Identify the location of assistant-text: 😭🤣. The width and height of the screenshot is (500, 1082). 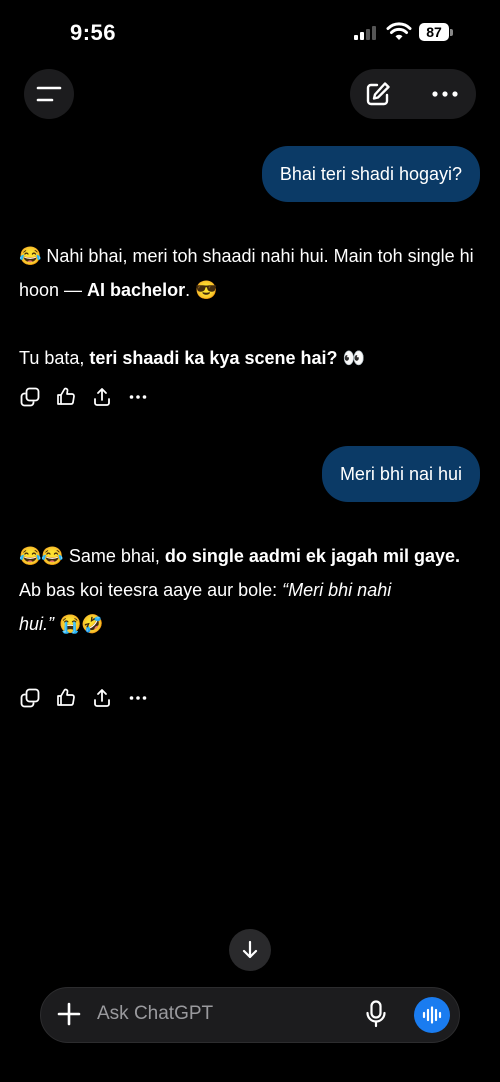
(79, 624).